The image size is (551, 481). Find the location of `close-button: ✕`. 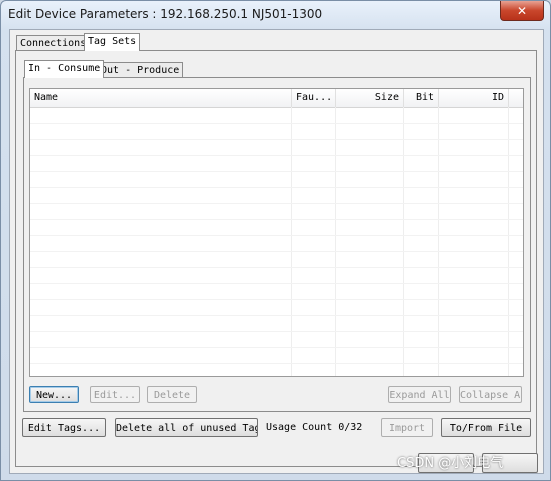

close-button: ✕ is located at coordinates (522, 11).